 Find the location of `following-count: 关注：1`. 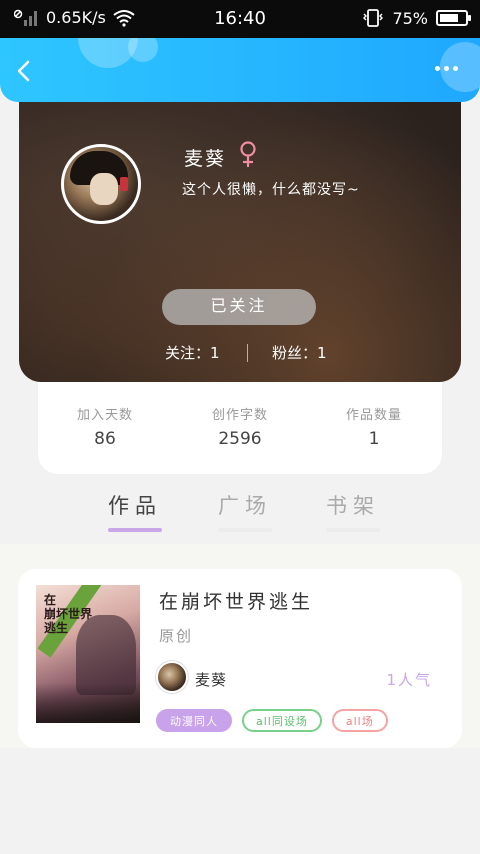

following-count: 关注：1 is located at coordinates (192, 352).